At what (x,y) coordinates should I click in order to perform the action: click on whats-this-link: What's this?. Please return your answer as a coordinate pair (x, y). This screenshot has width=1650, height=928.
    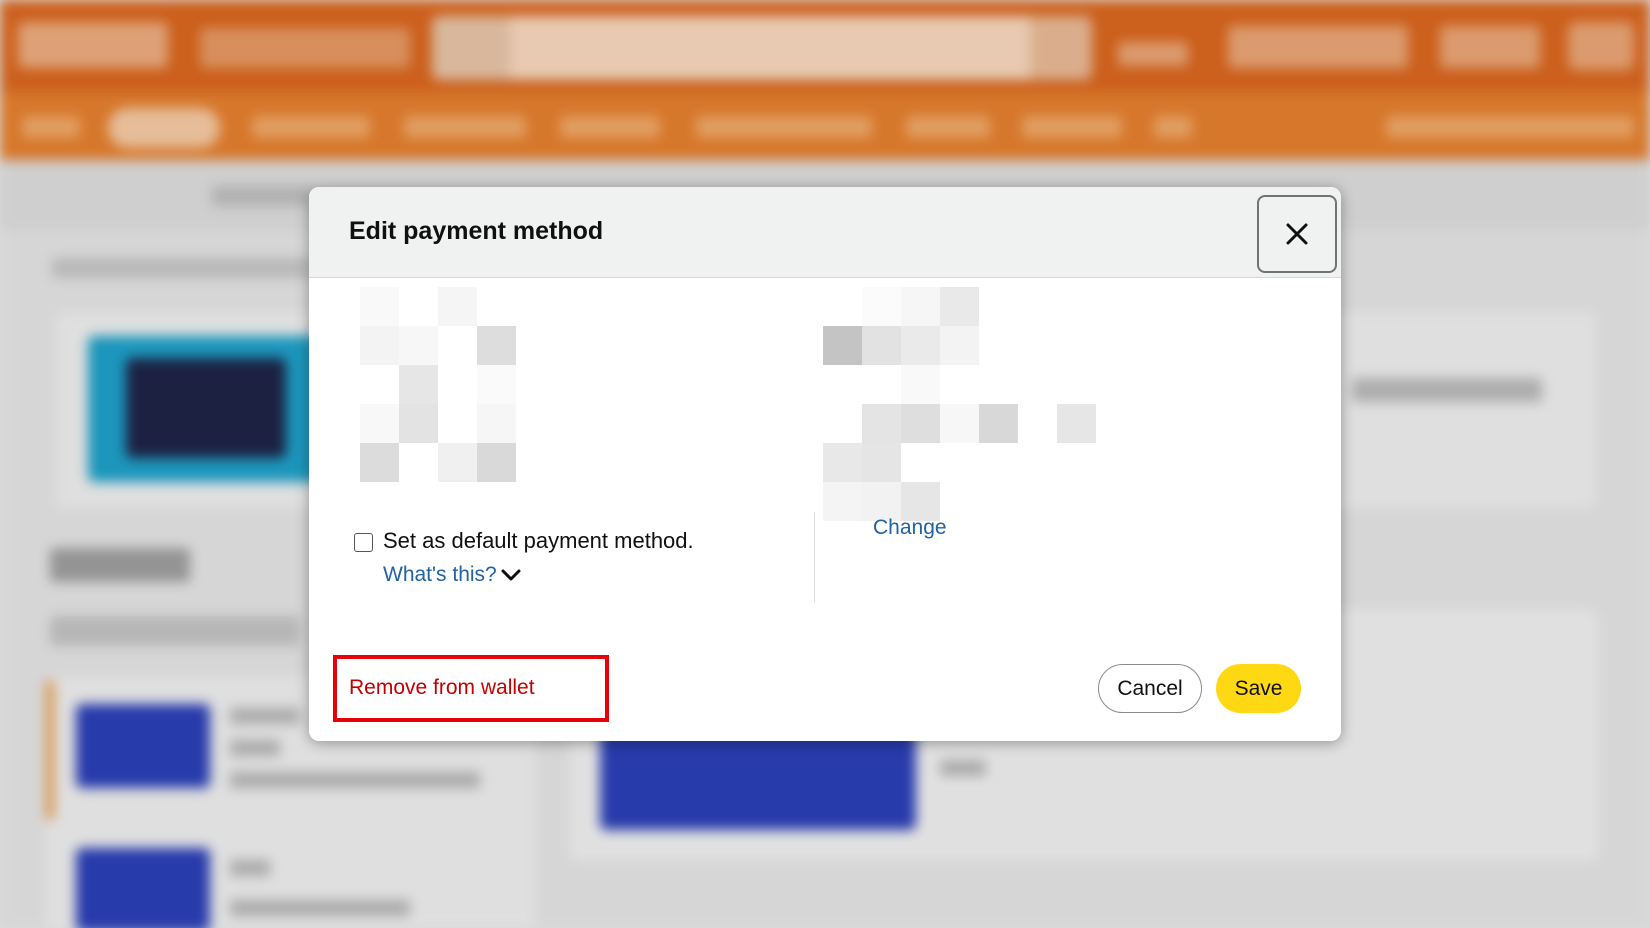
    Looking at the image, I should click on (452, 575).